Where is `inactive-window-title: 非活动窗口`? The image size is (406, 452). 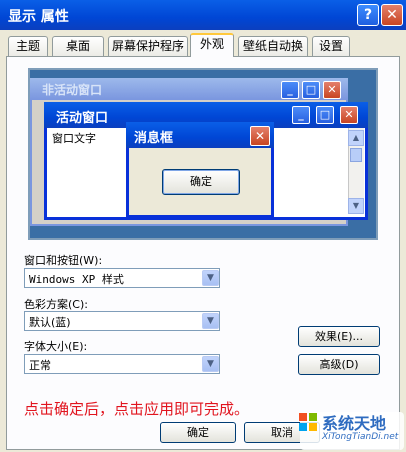 inactive-window-title: 非活动窗口 is located at coordinates (189, 89).